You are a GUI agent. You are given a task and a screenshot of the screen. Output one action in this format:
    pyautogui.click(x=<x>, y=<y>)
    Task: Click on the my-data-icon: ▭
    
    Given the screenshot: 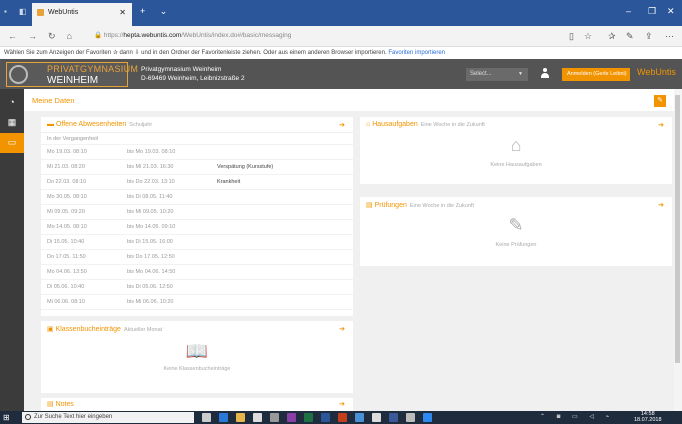 What is the action you would take?
    pyautogui.click(x=12, y=143)
    